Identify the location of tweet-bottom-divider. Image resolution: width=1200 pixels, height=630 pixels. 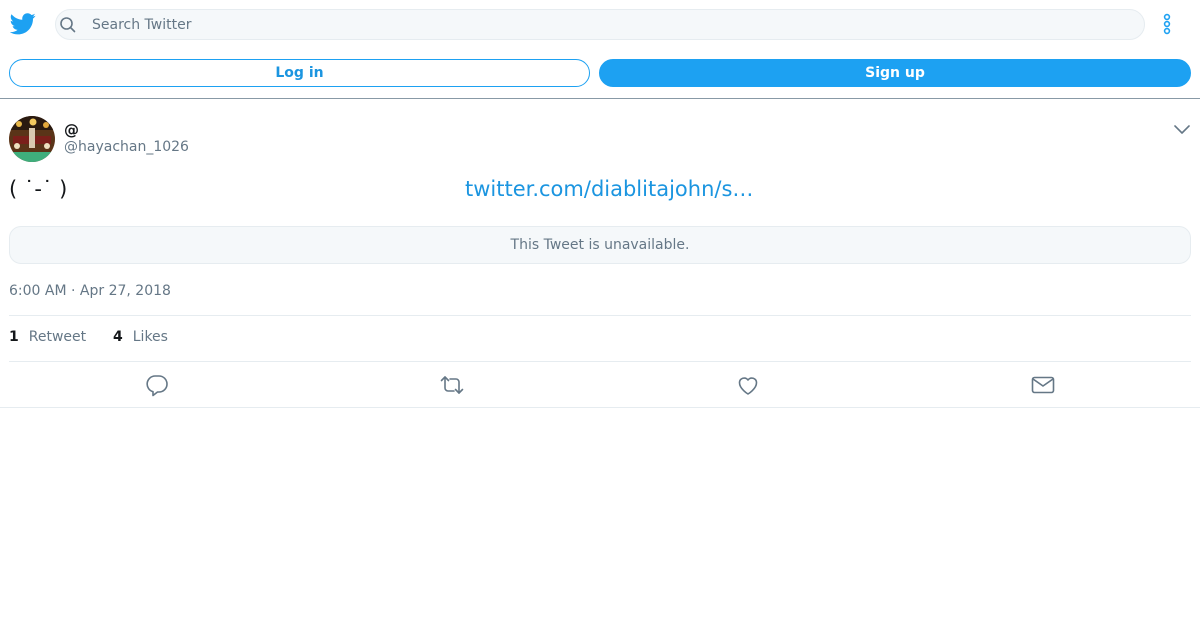
(600, 407).